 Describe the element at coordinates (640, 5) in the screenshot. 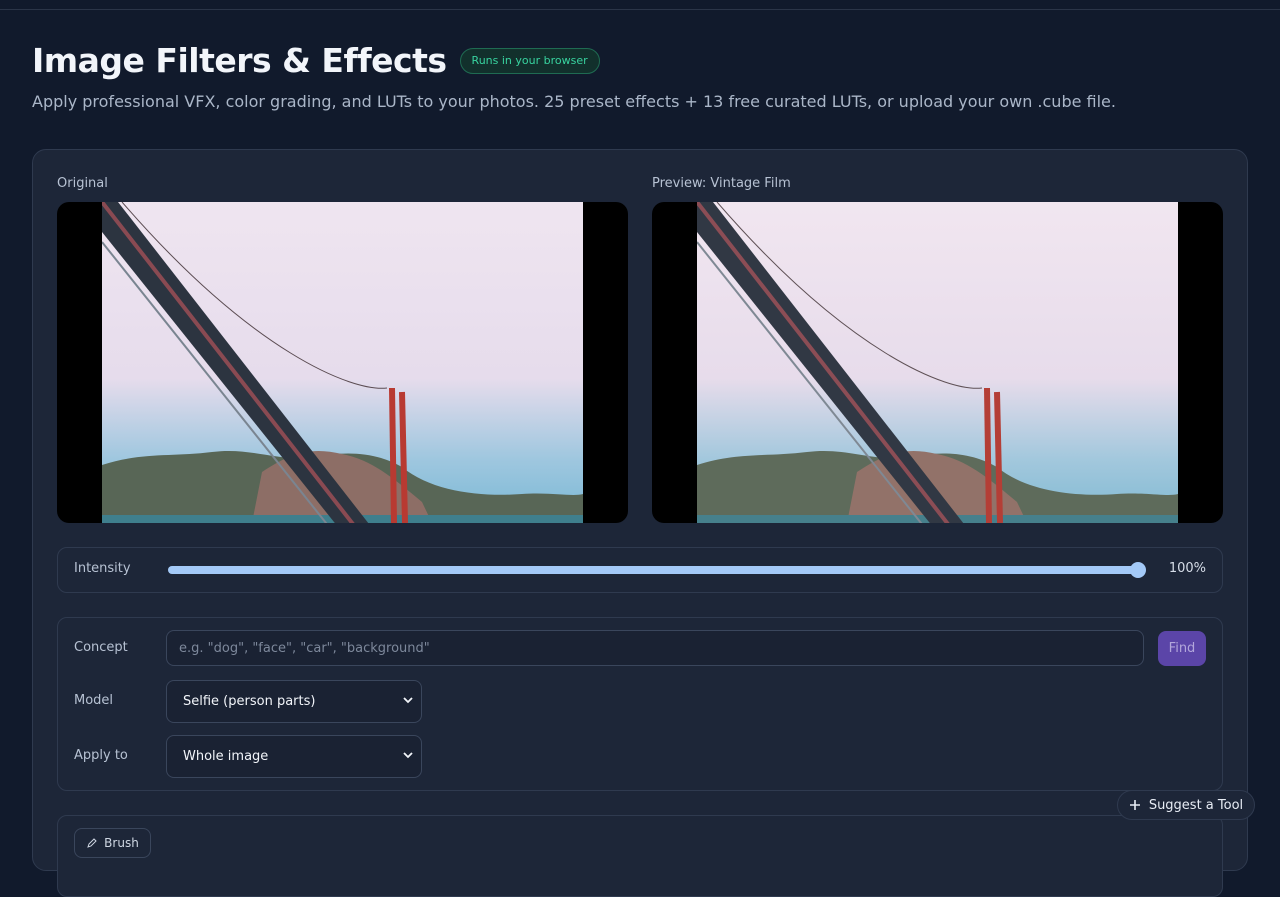

I see `top-bar` at that location.